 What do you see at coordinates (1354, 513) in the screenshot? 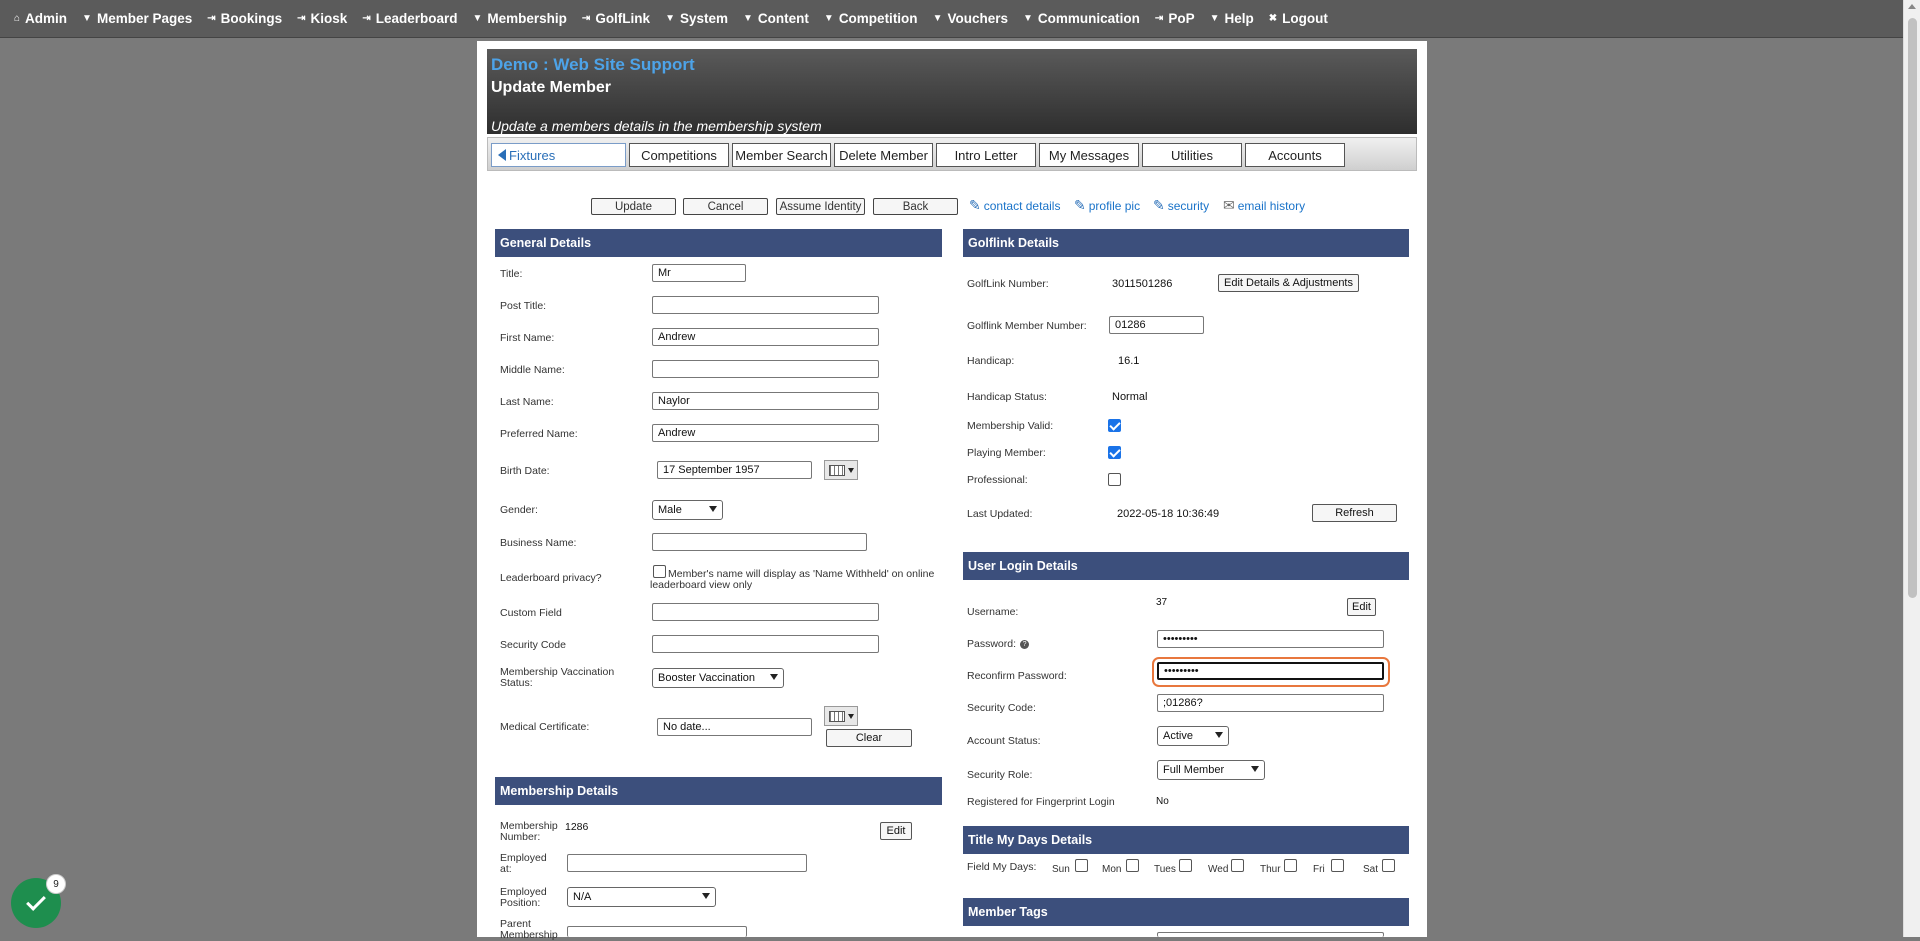
I see `refresh-button: Refresh` at bounding box center [1354, 513].